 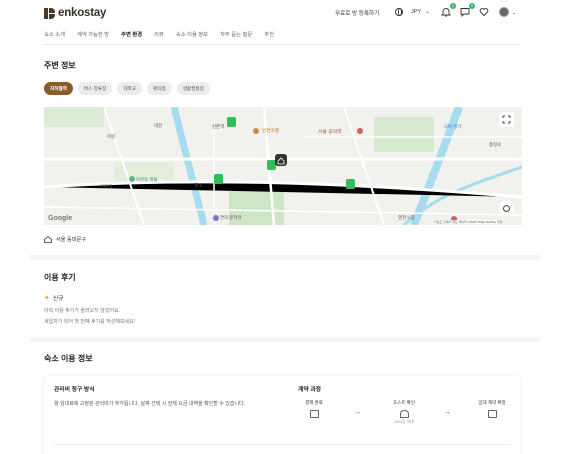 What do you see at coordinates (282, 444) in the screenshot?
I see `card-divider` at bounding box center [282, 444].